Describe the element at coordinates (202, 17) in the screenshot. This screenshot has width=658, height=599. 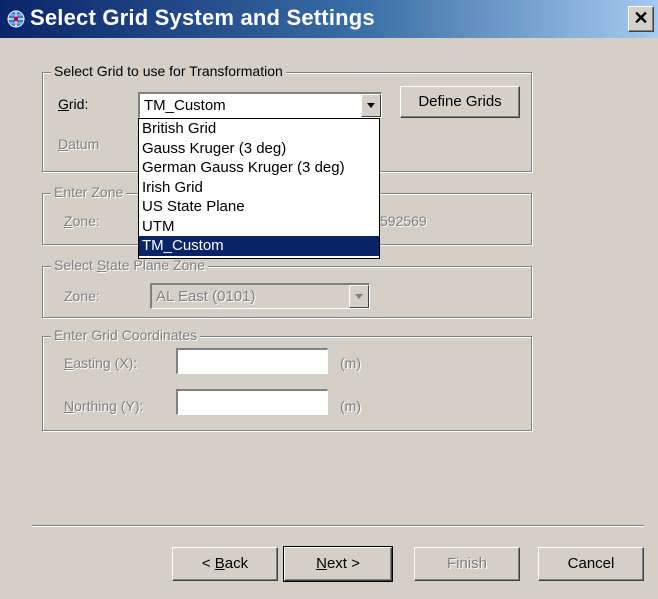
I see `window-title: Select Grid System and Settings` at that location.